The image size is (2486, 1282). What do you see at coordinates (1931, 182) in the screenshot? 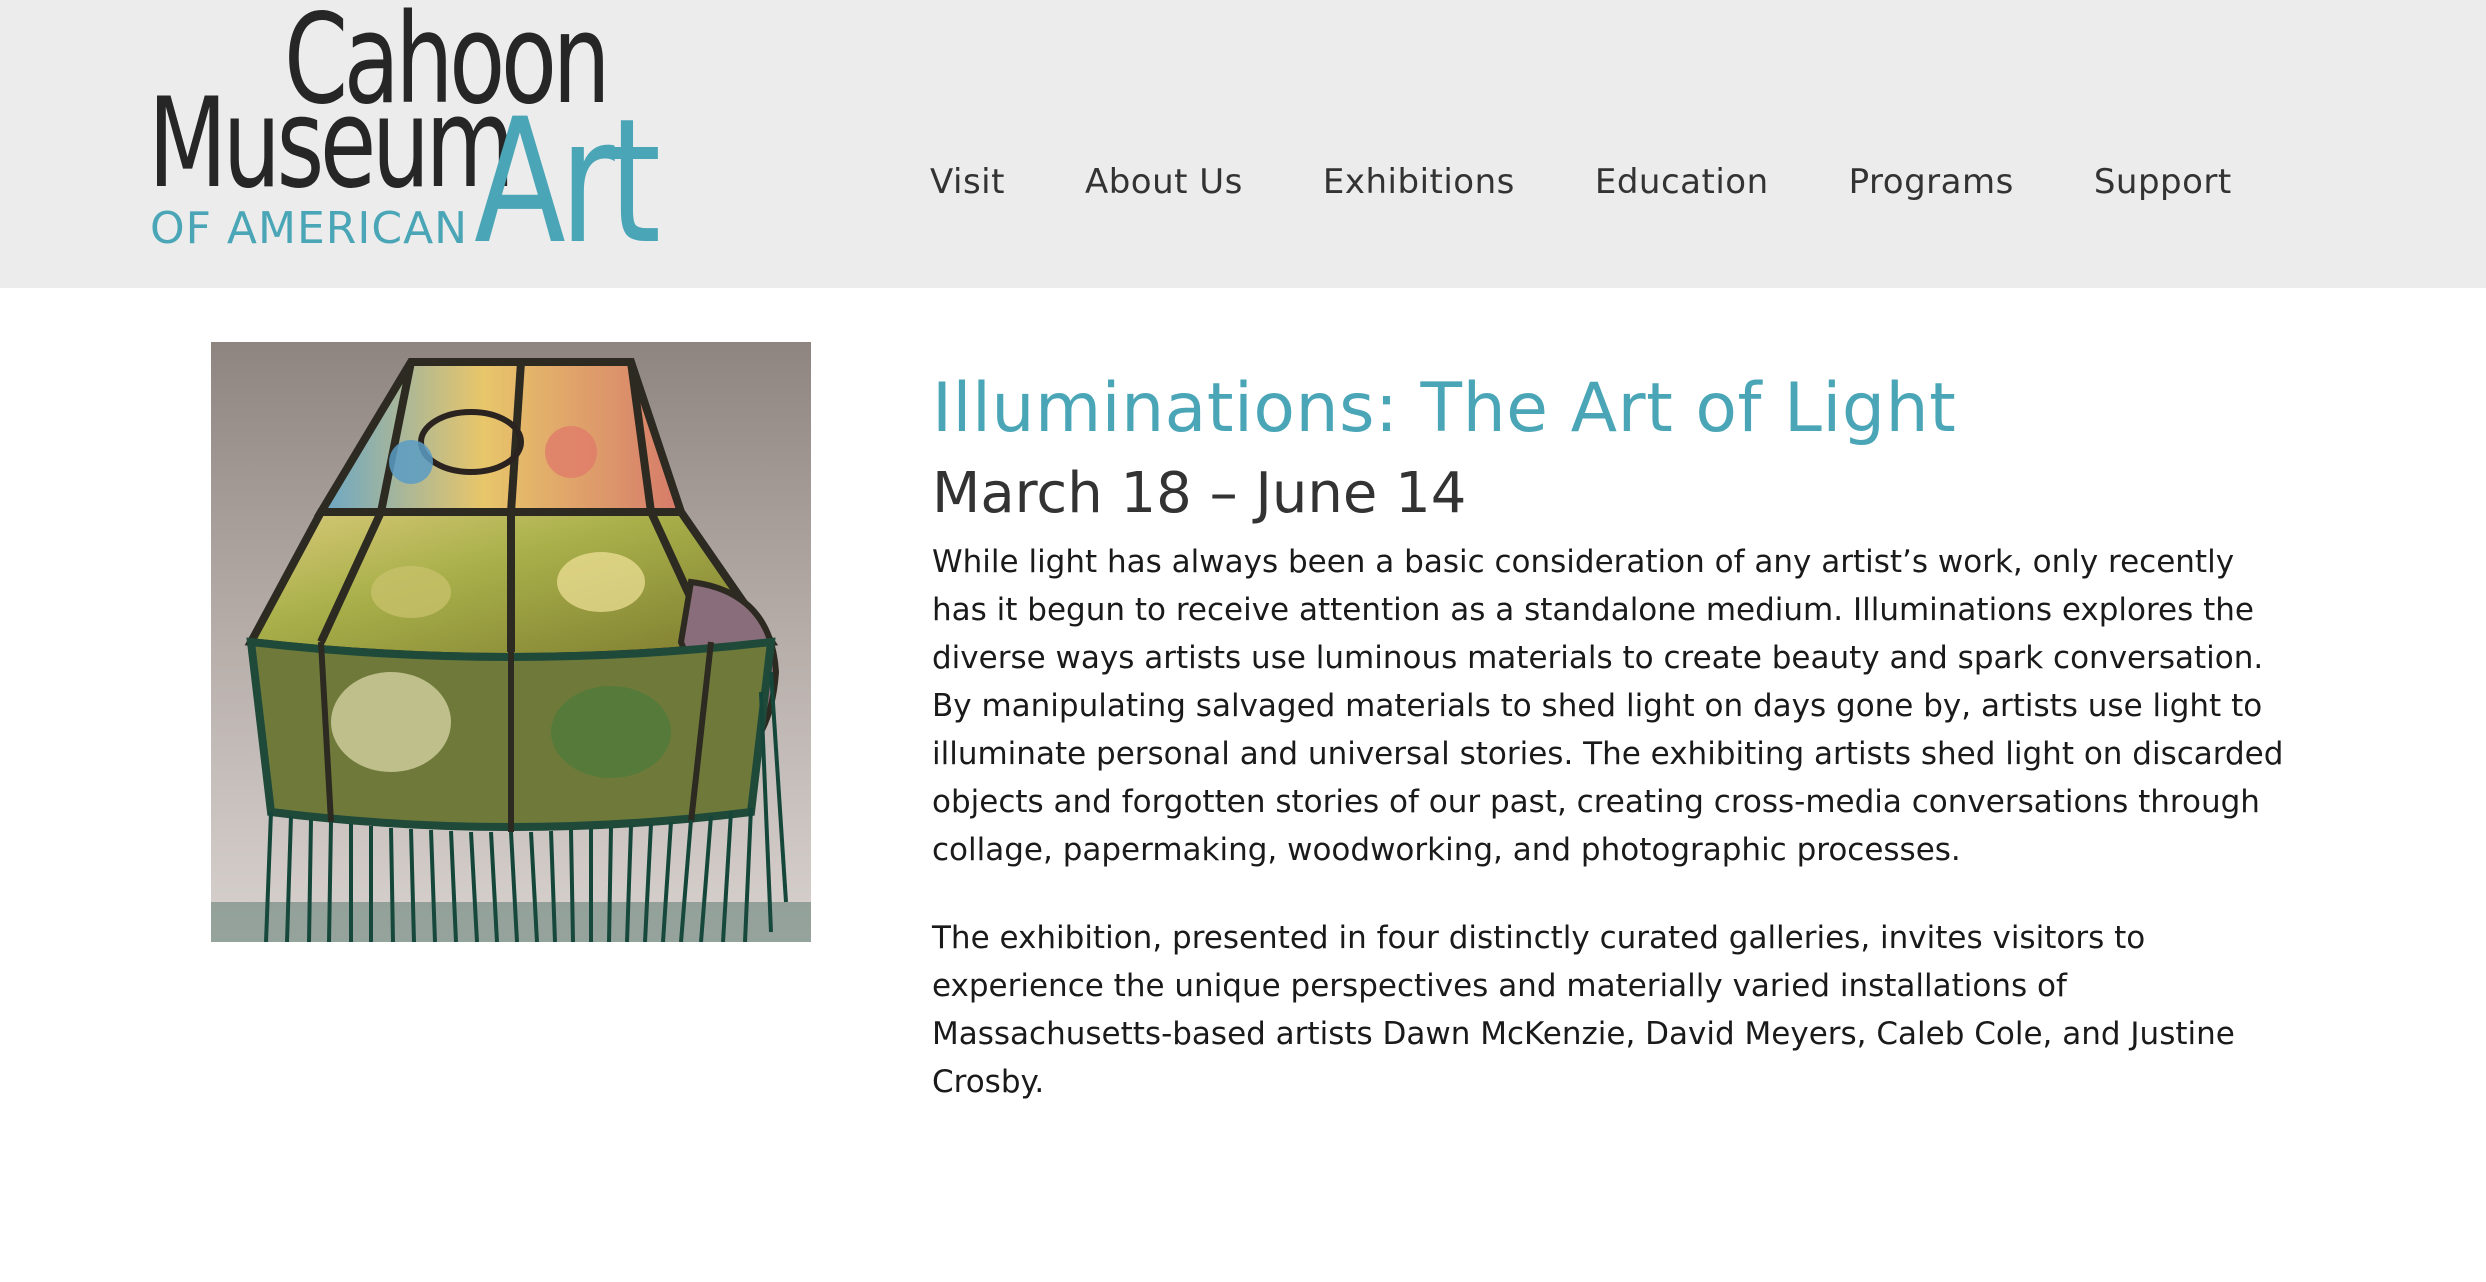
I see `nav-item-programs: Programs` at bounding box center [1931, 182].